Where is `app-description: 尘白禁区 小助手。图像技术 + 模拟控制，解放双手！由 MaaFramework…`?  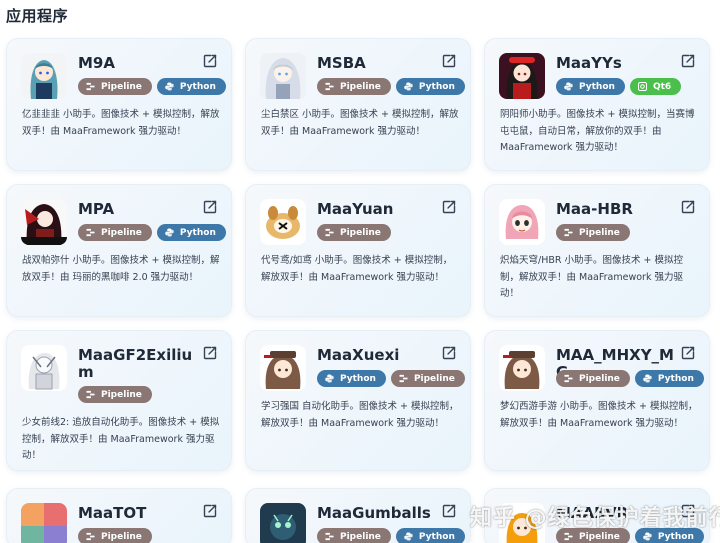 app-description: 尘白禁区 小助手。图像技术 + 模拟控制，解放双手！由 MaaFramework… is located at coordinates (360, 123).